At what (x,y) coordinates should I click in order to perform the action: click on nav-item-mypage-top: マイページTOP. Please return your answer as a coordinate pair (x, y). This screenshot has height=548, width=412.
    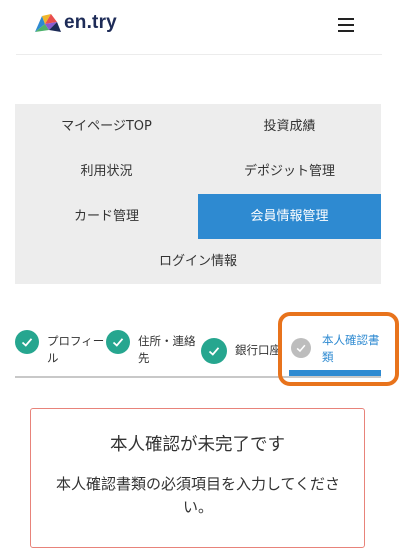
    Looking at the image, I should click on (106, 126).